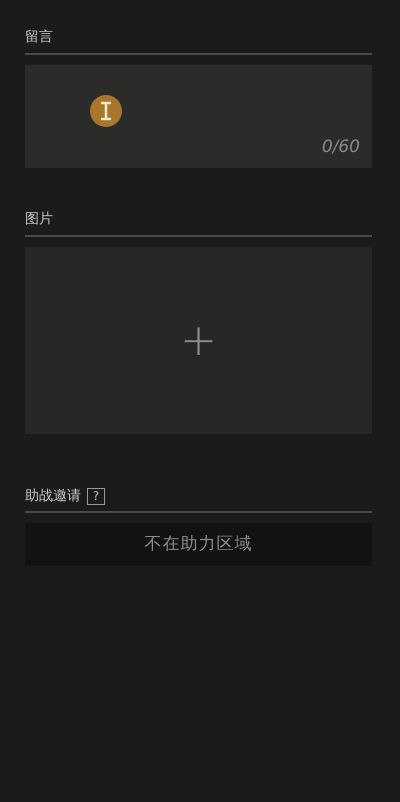  I want to click on message-field: 0/60, so click(198, 116).